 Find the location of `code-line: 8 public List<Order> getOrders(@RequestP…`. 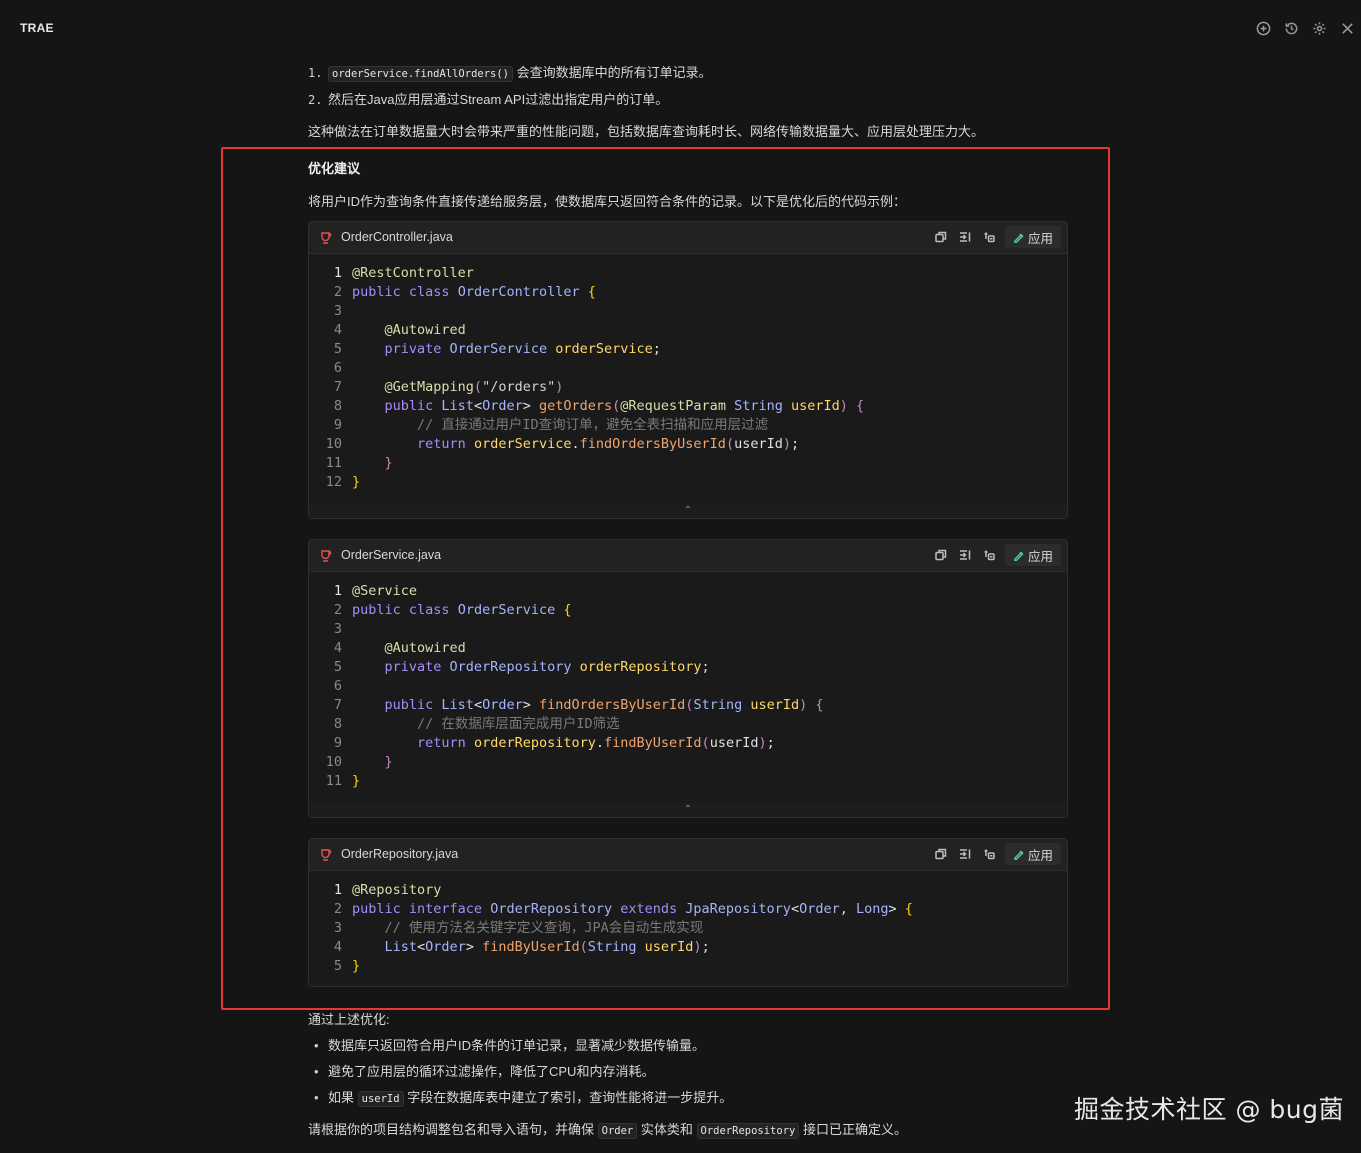

code-line: 8 public List<Order> getOrders(@RequestP… is located at coordinates (688, 406).